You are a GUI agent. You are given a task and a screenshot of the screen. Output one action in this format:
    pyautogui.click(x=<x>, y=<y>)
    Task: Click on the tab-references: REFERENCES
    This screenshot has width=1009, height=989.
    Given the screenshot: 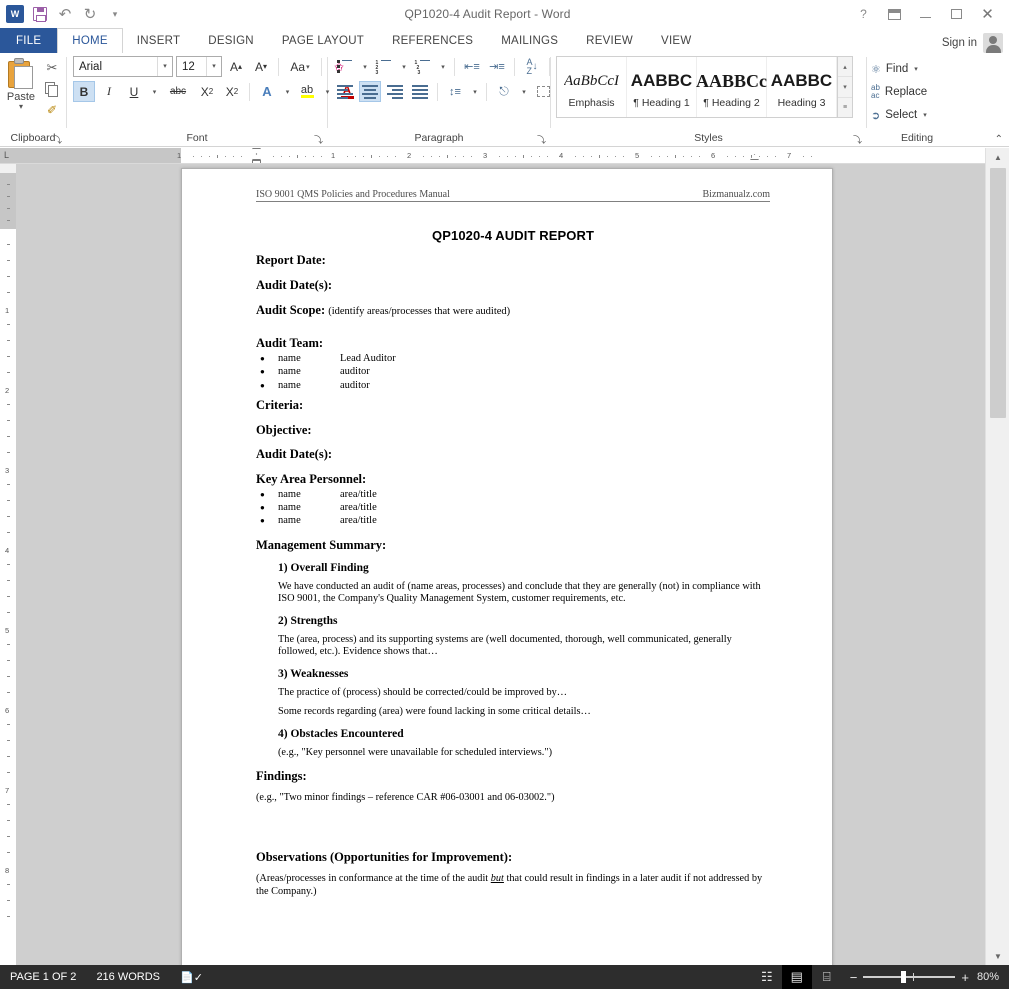 What is the action you would take?
    pyautogui.click(x=432, y=40)
    